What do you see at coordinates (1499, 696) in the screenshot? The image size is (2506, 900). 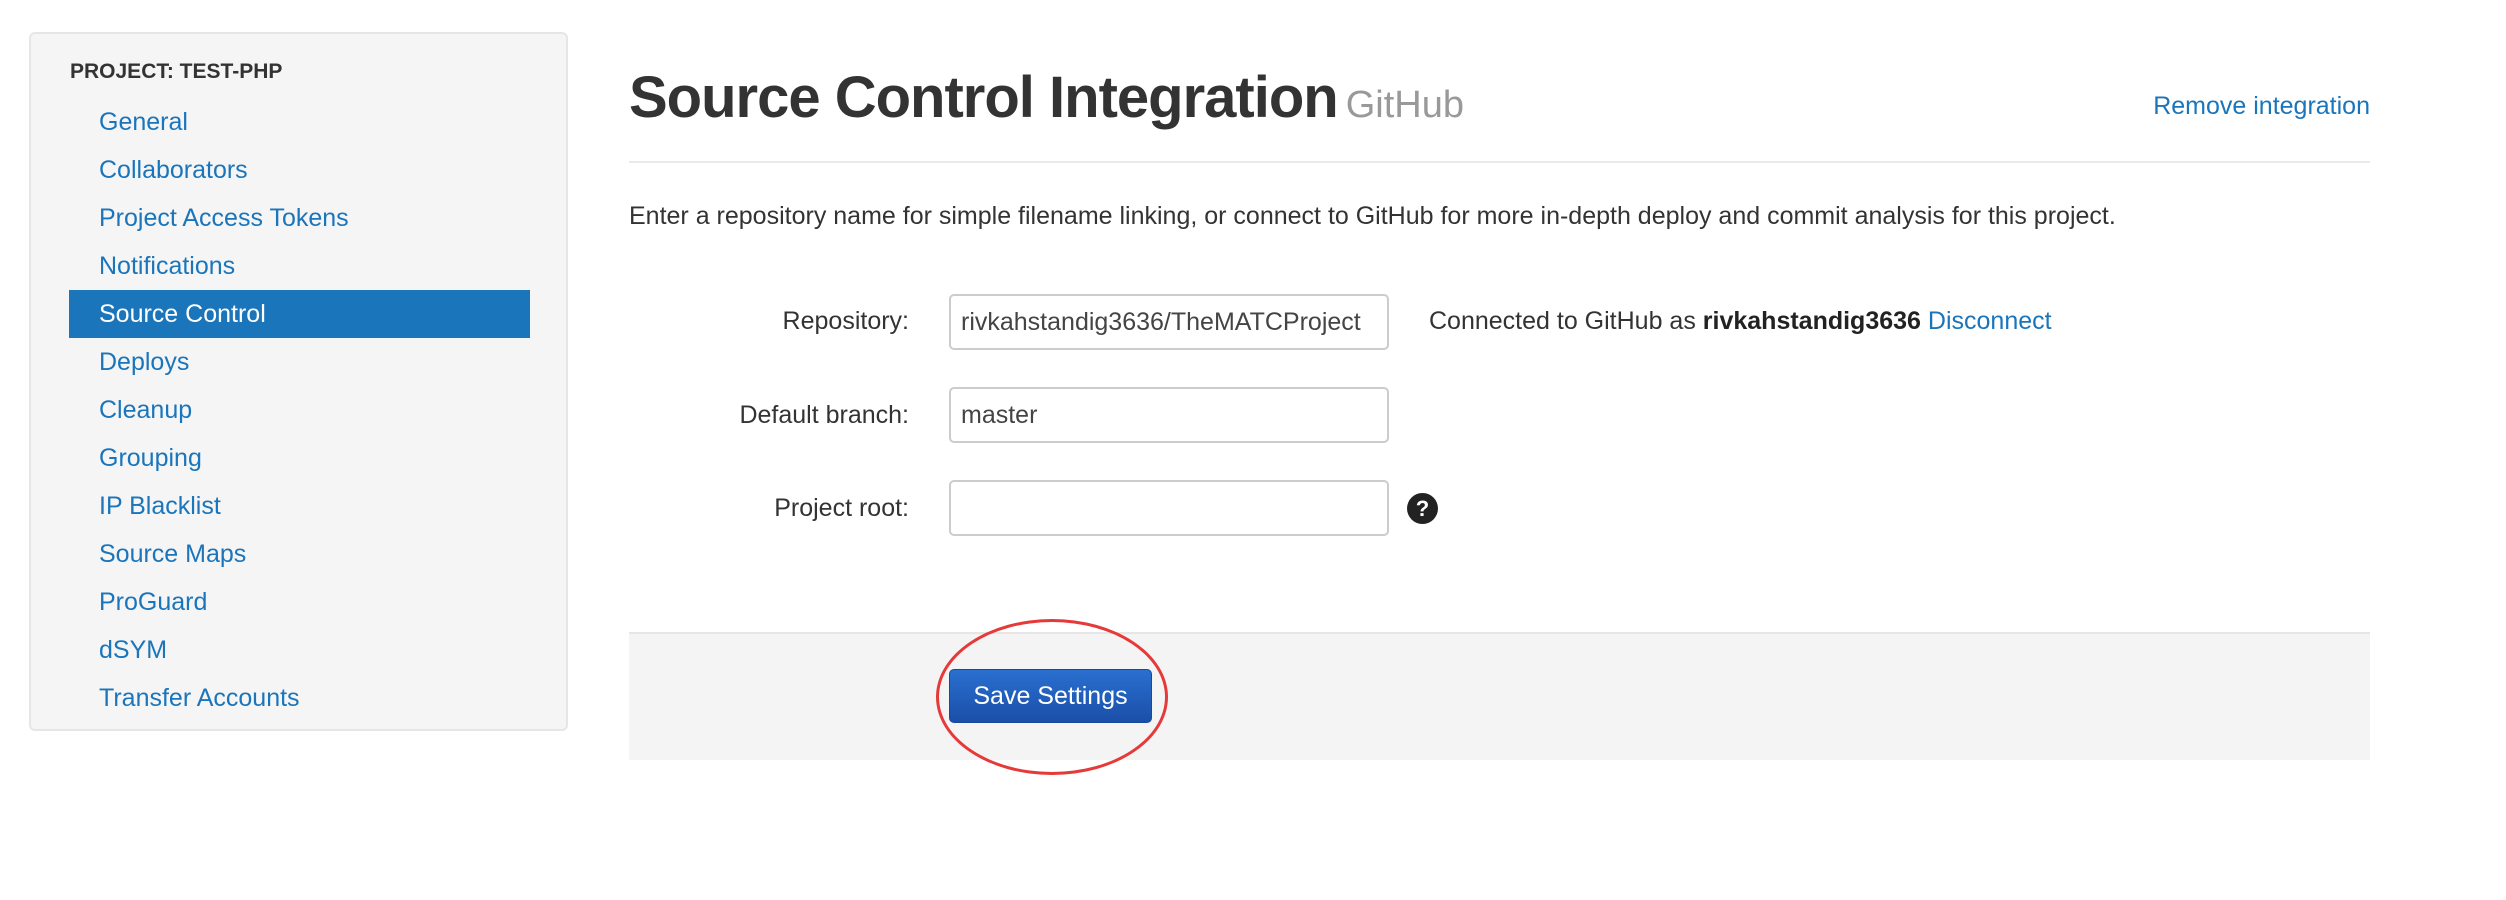 I see `form-footer` at bounding box center [1499, 696].